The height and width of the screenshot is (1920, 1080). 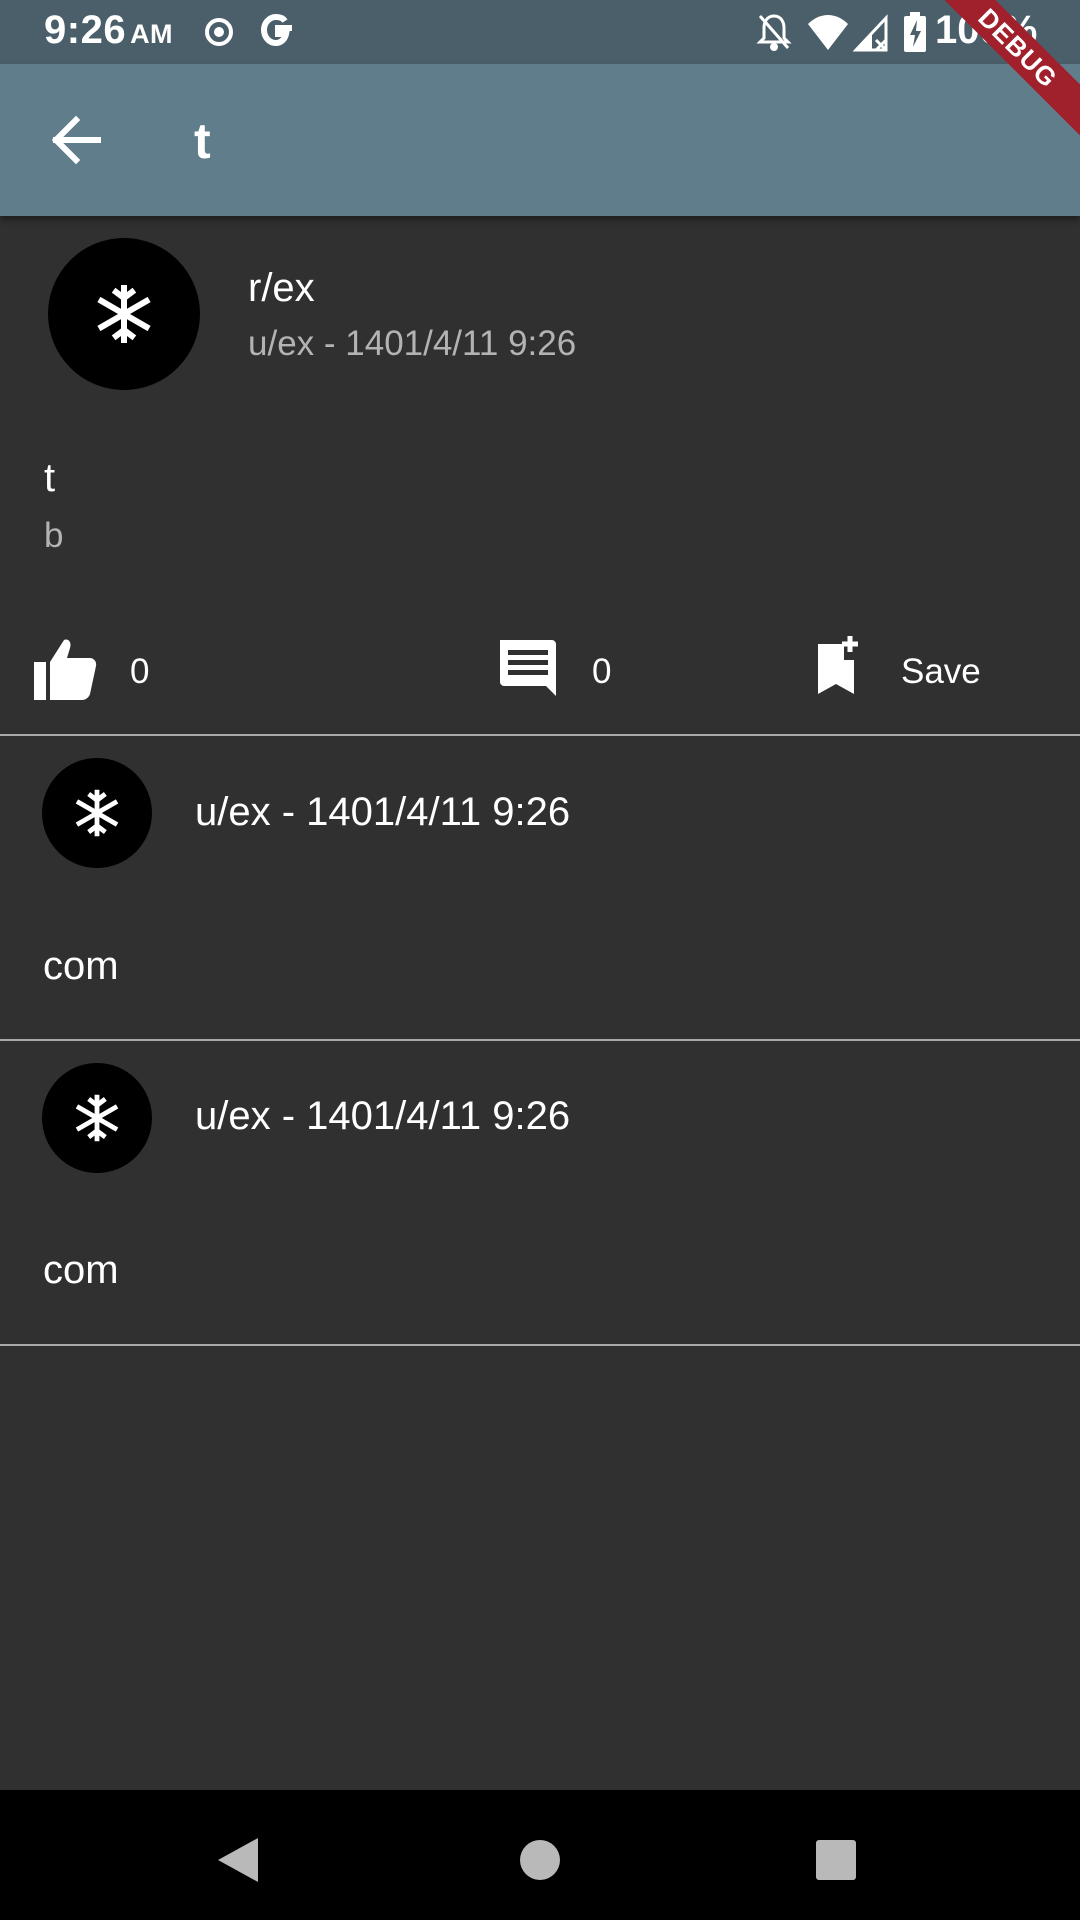 I want to click on system-nav-bar, so click(x=540, y=1855).